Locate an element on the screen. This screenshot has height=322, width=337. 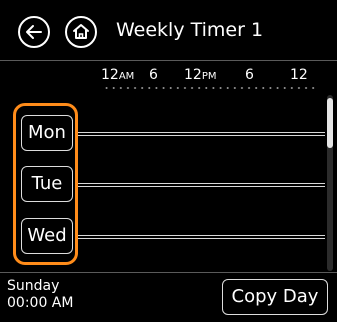
schedule-track-mon is located at coordinates (201, 134).